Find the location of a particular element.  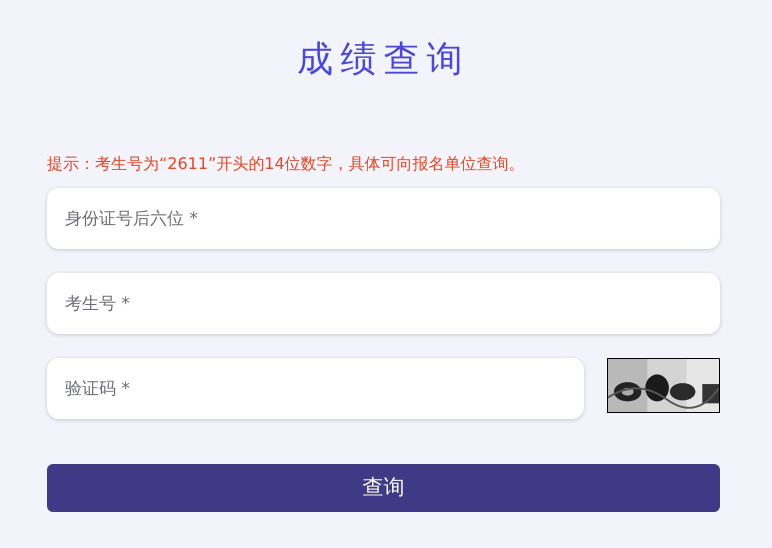

input-field: 考生号 * is located at coordinates (383, 303).